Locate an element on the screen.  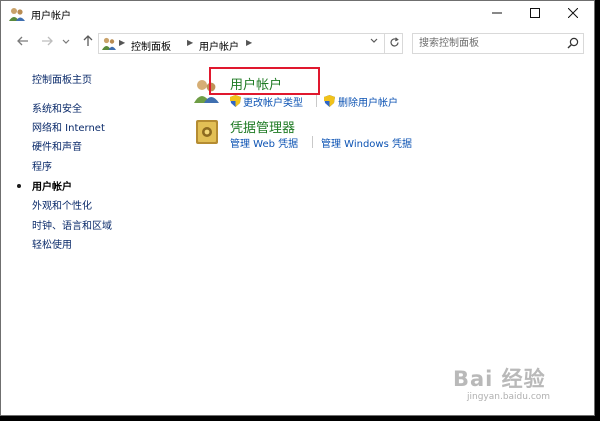
address-bar: ▶ 控制面板 ▶ 用户帐户 ▶ is located at coordinates (250, 43).